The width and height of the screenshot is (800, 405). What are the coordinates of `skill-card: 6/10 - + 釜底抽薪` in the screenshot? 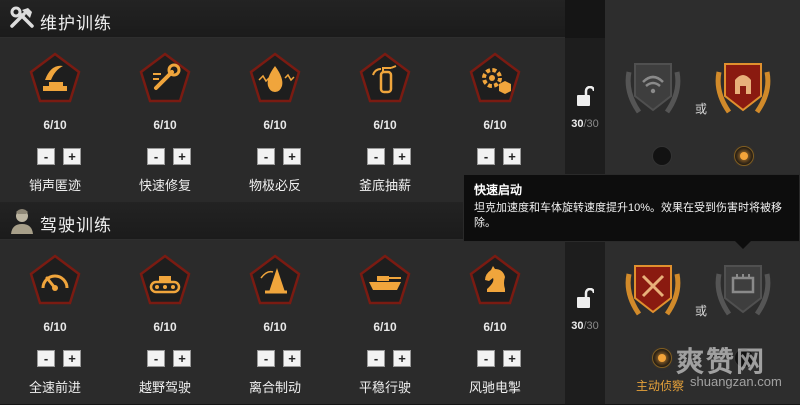 It's located at (385, 120).